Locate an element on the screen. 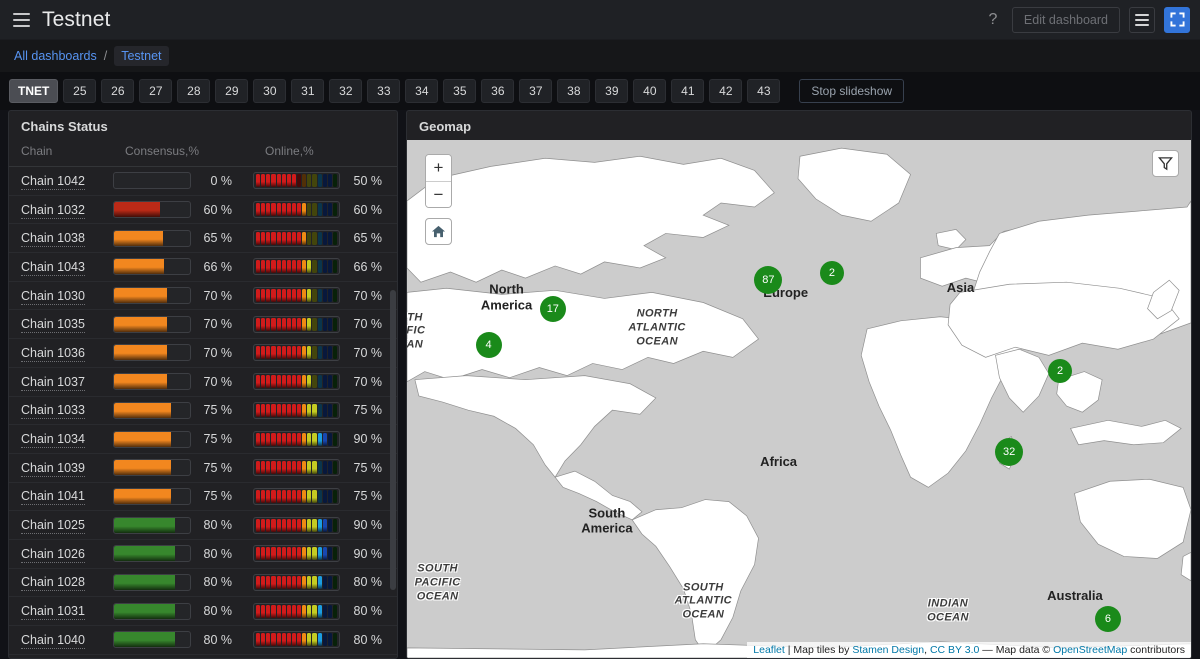 This screenshot has width=1200, height=659. consensus-value: 80 % is located at coordinates (218, 611).